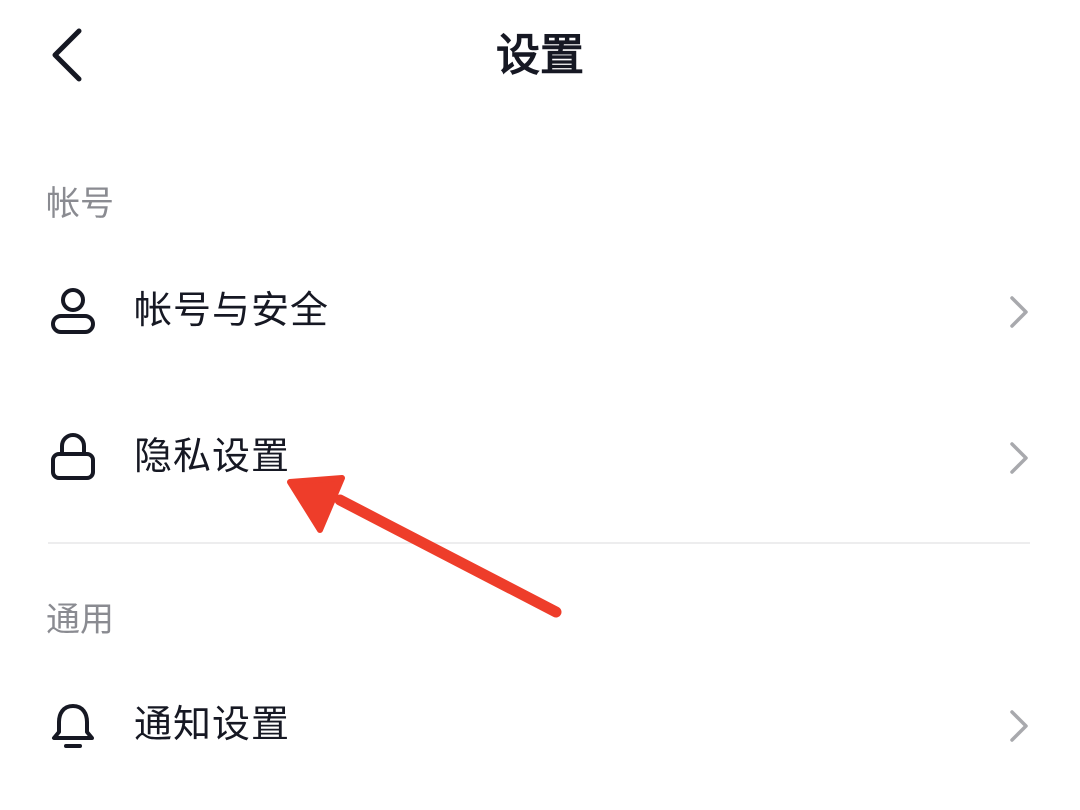  Describe the element at coordinates (73, 726) in the screenshot. I see `bell-icon` at that location.